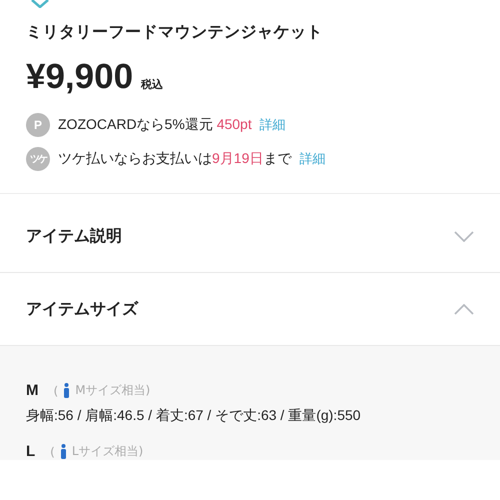 The height and width of the screenshot is (500, 500). What do you see at coordinates (80, 77) in the screenshot?
I see `price: ¥9,900` at bounding box center [80, 77].